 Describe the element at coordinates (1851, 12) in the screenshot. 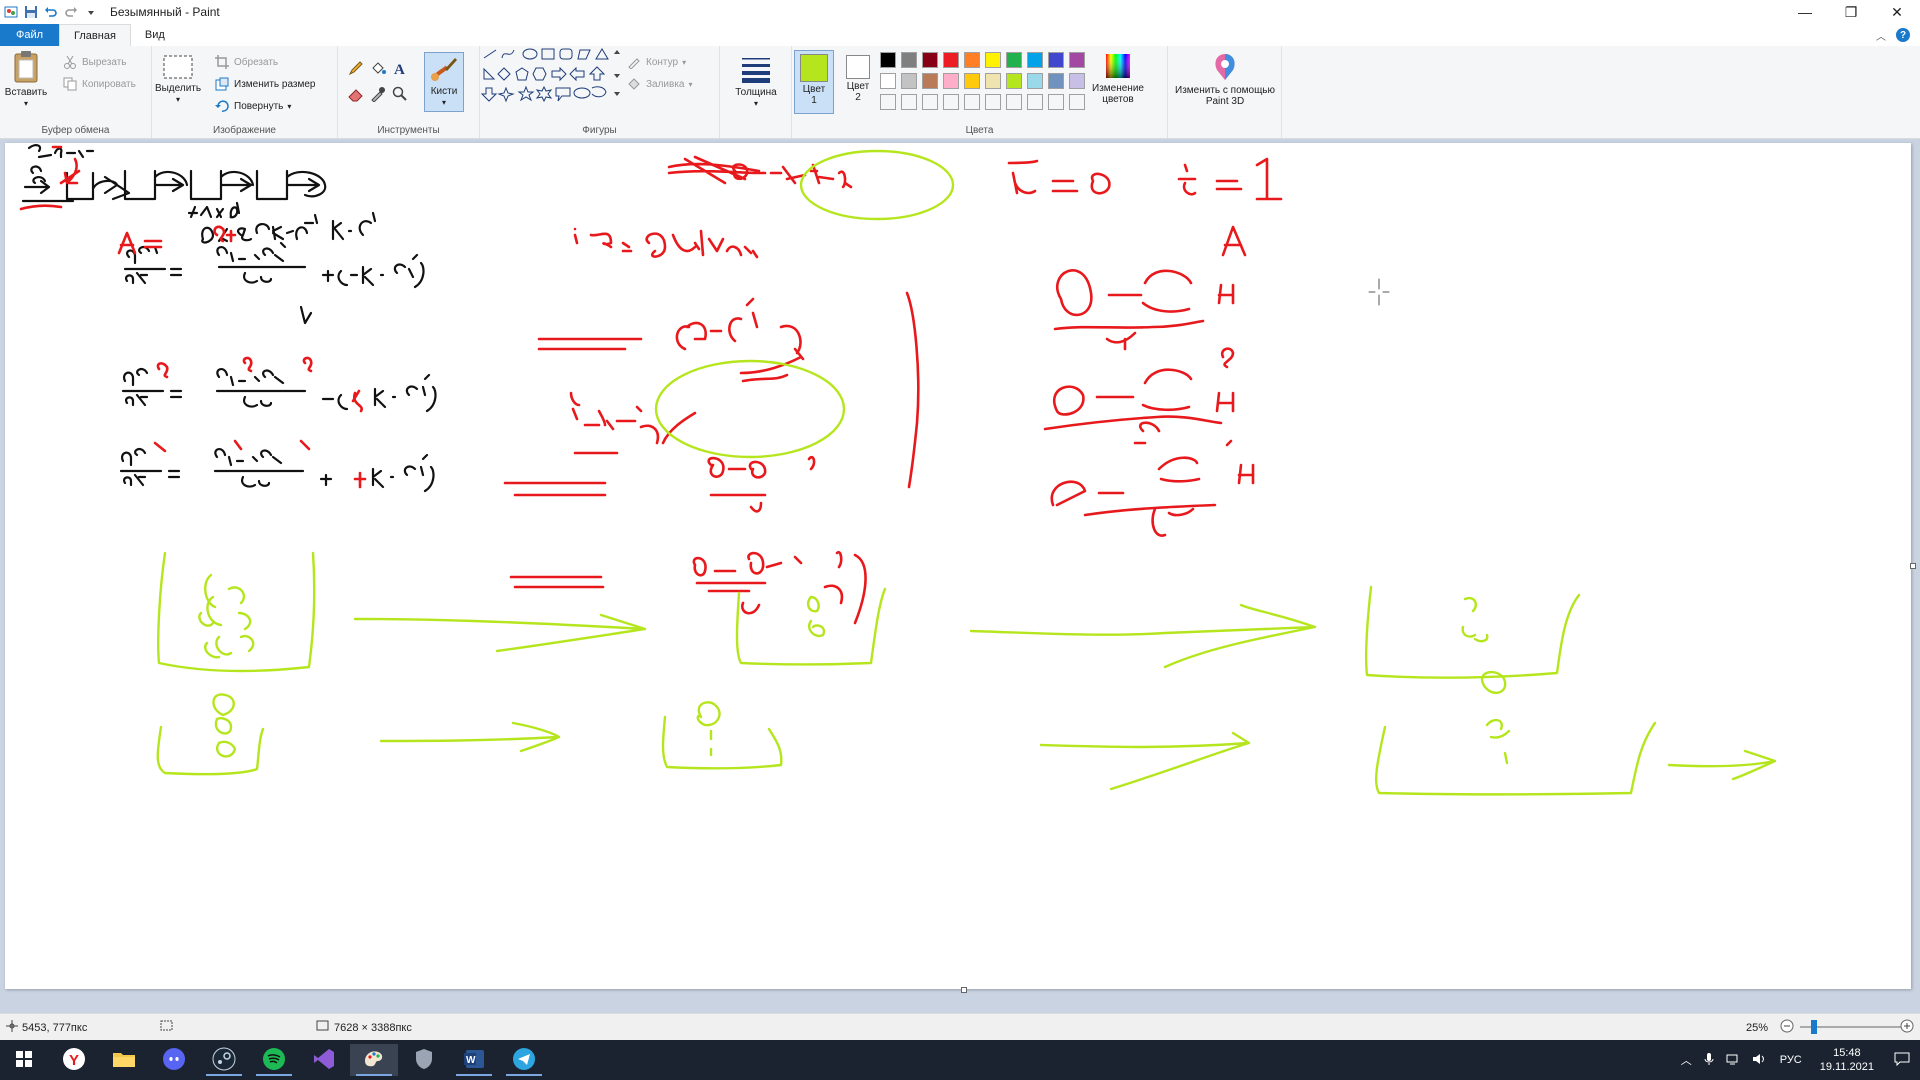

I see `maximize-button: ❐` at that location.